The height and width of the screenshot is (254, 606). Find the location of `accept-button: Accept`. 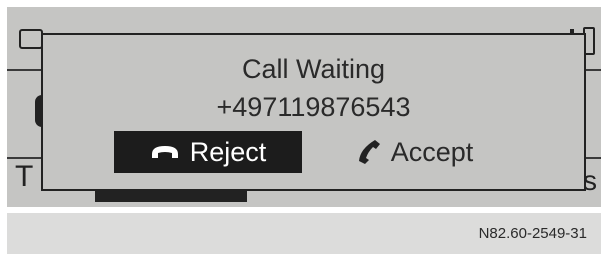

accept-button: Accept is located at coordinates (415, 152).